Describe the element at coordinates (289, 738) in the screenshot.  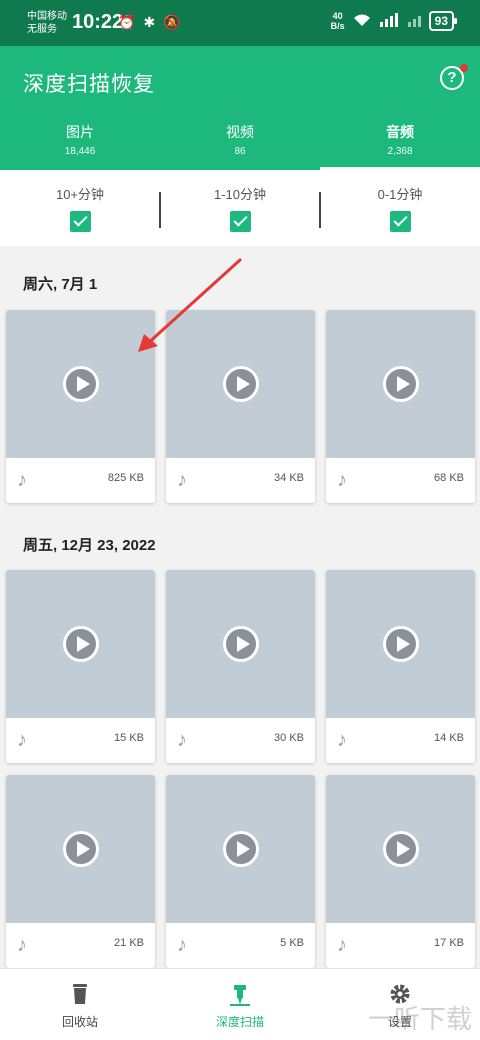
I see `file-size: 30 KB` at that location.